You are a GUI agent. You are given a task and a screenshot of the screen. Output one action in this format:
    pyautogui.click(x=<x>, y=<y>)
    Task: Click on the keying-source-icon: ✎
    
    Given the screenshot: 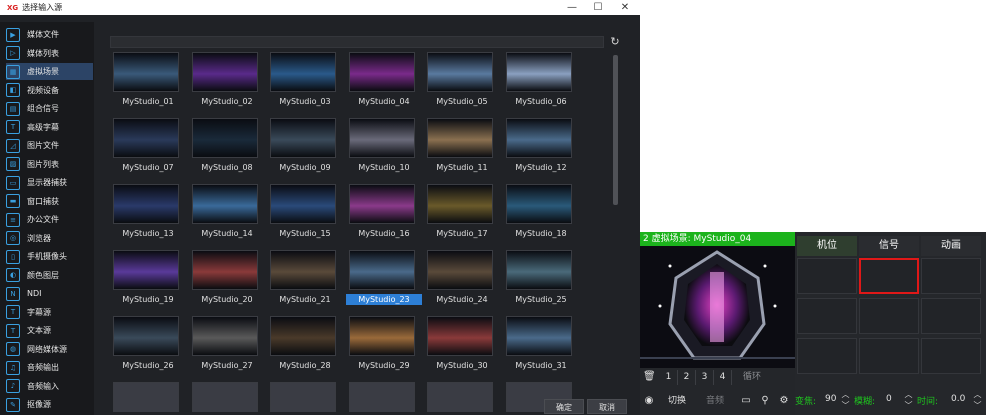 What is the action you would take?
    pyautogui.click(x=13, y=404)
    